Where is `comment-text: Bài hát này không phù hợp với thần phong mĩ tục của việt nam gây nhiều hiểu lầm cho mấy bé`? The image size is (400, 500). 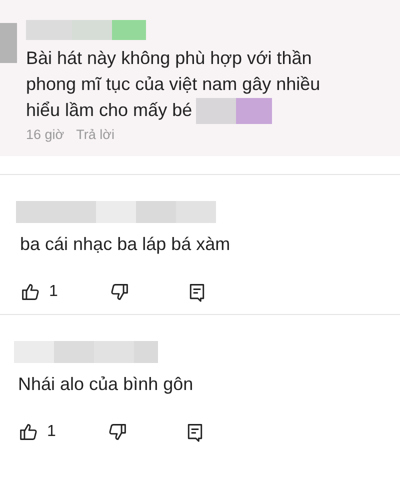 comment-text: Bài hát này không phù hợp với thần phong mĩ tục của việt nam gây nhiều hiểu lầm cho mấy bé is located at coordinates (187, 84).